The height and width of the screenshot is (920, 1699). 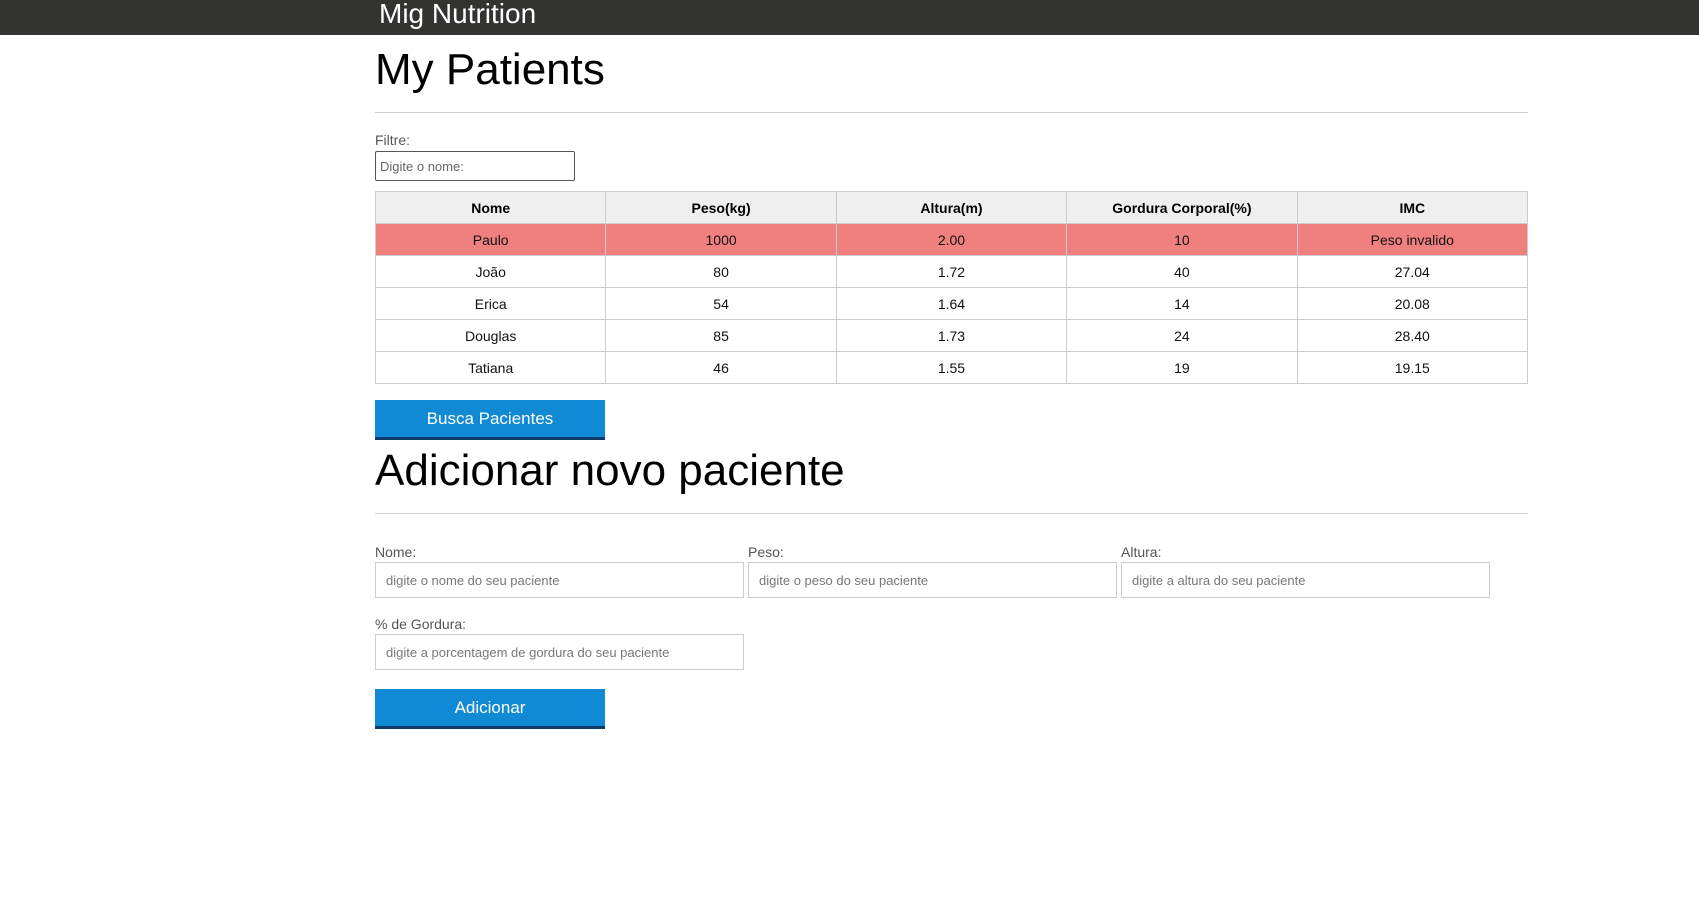 I want to click on cell-imc: Peso invalido, so click(x=1412, y=239).